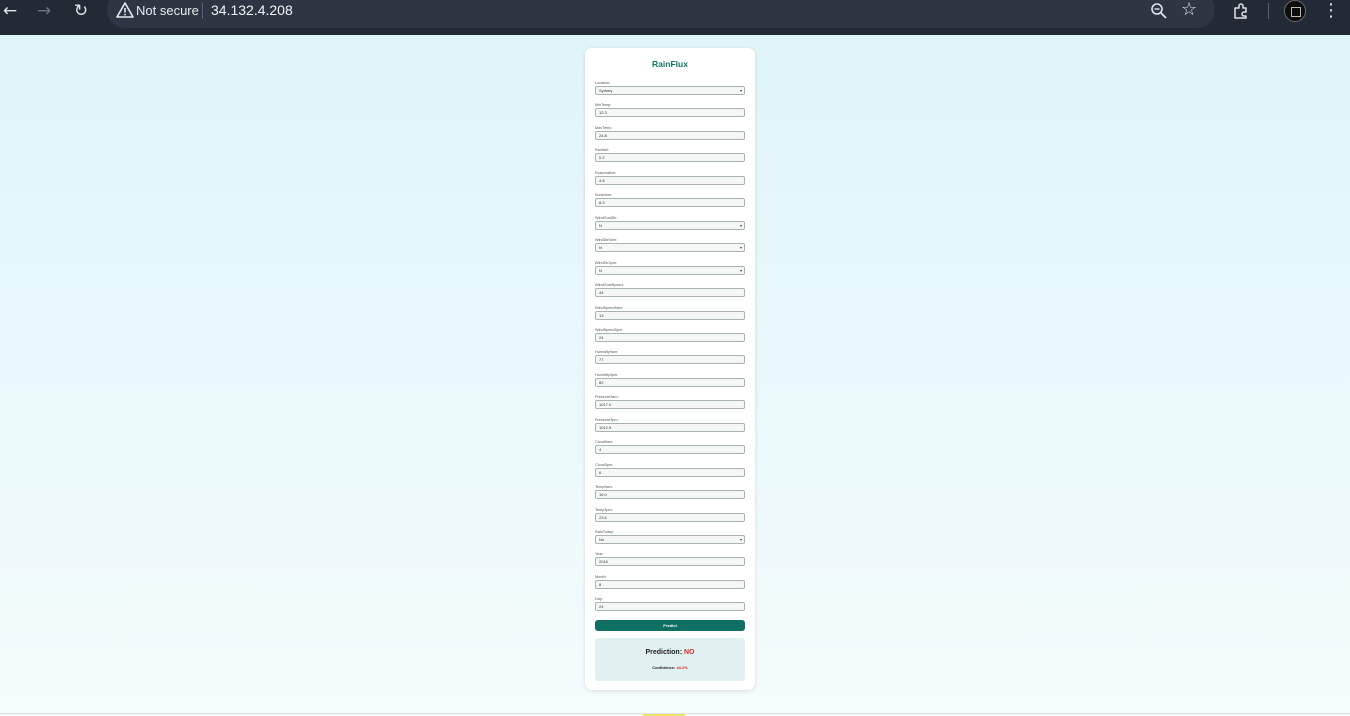  What do you see at coordinates (689, 652) in the screenshot?
I see `prediction-value: NO` at bounding box center [689, 652].